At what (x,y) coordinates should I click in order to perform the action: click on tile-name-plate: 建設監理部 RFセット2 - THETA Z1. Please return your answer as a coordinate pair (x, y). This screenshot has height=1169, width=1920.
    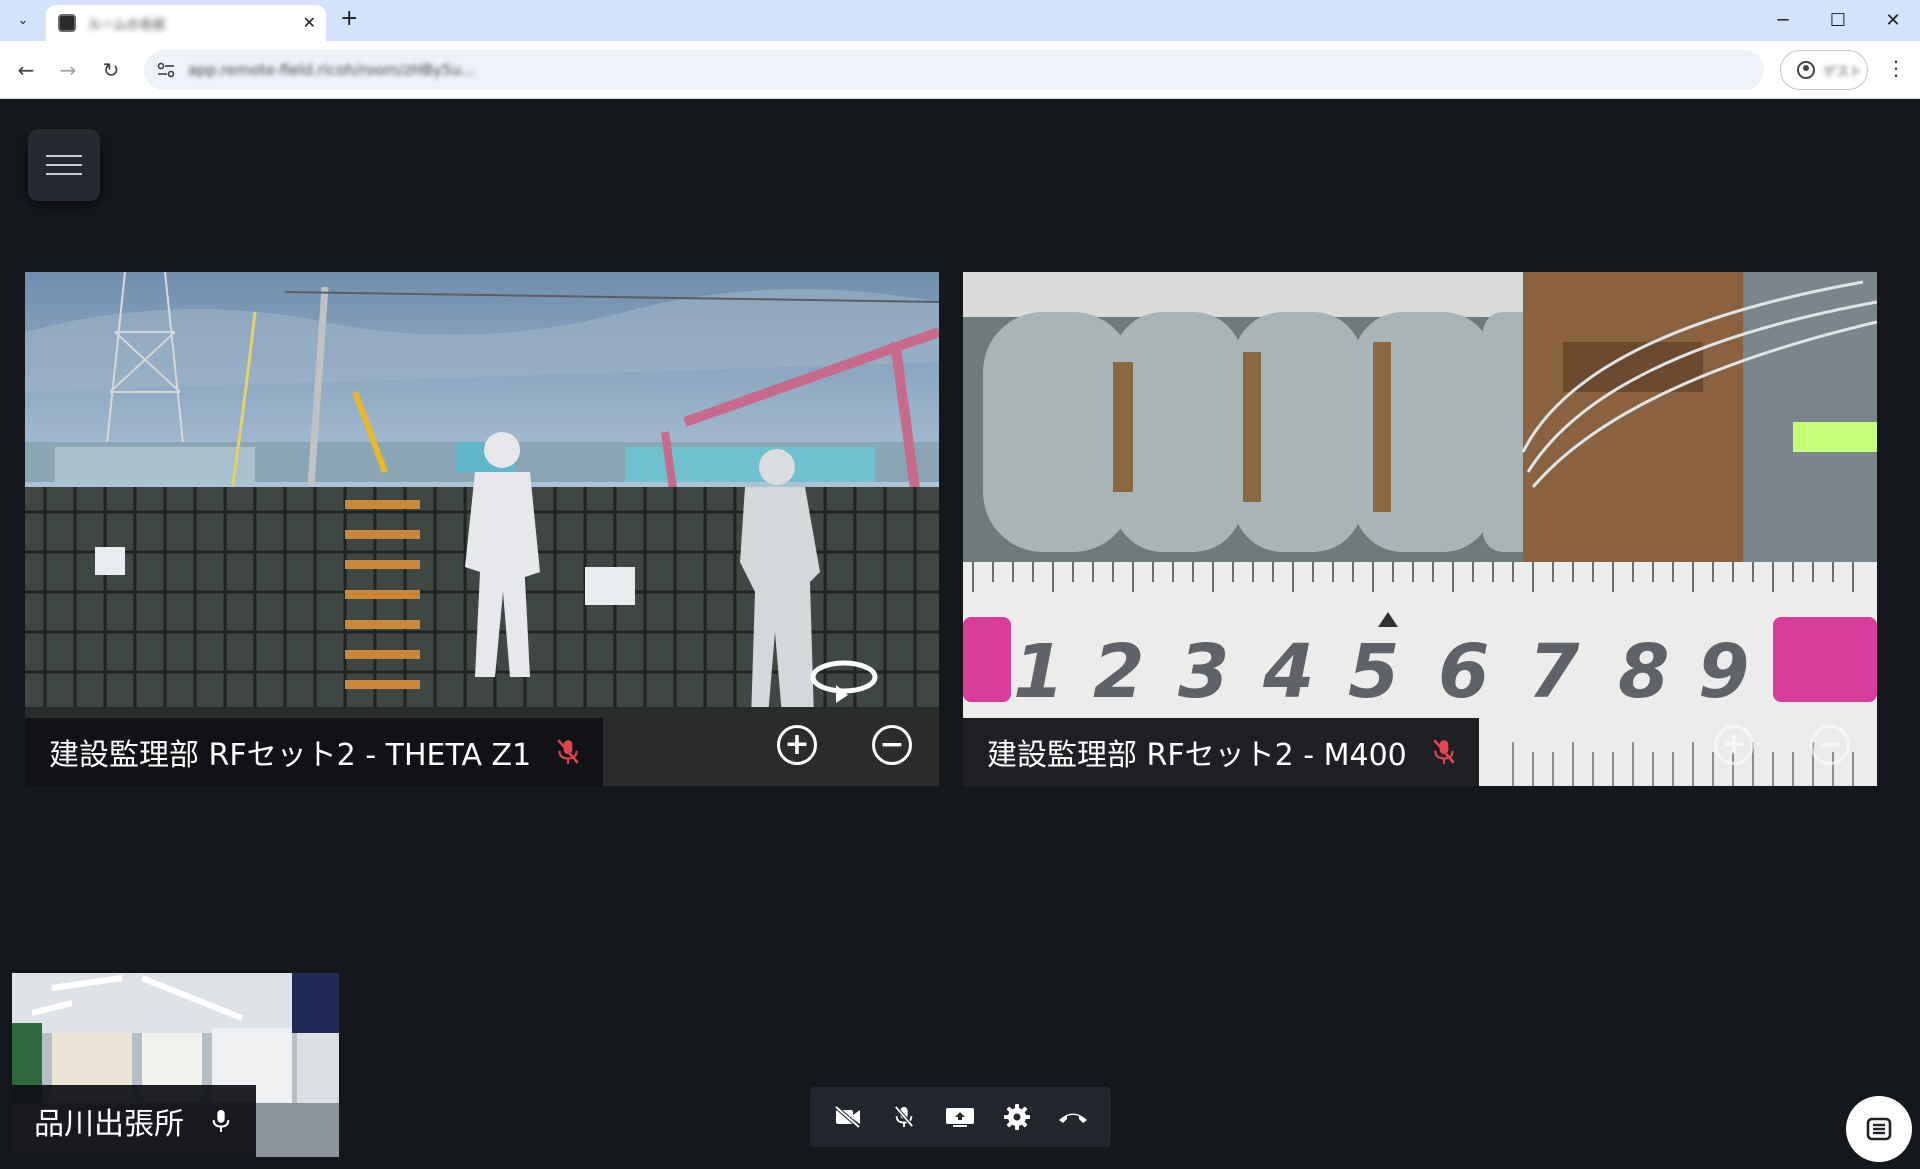
    Looking at the image, I should click on (314, 752).